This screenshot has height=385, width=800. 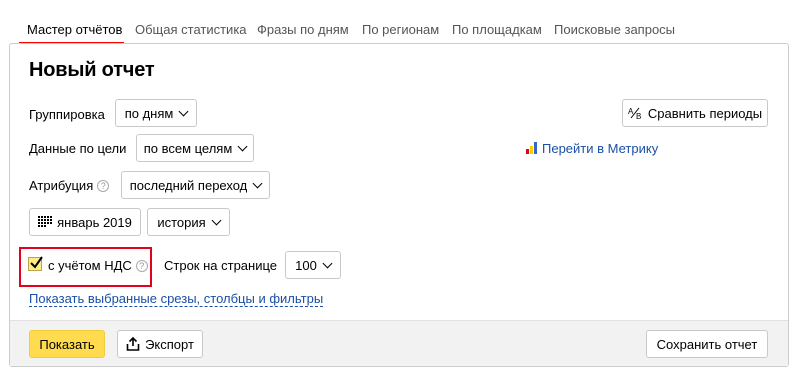 What do you see at coordinates (400, 29) in the screenshot?
I see `tab-by-regions: По регионам` at bounding box center [400, 29].